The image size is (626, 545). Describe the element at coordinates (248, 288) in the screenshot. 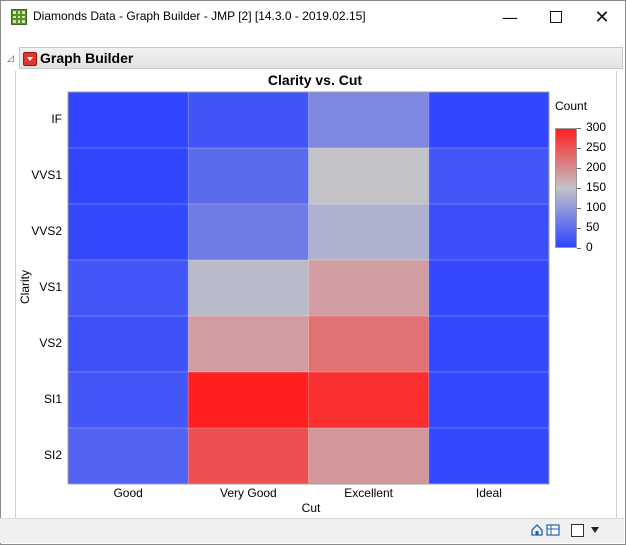

I see `heatmap-cell-VS1-Very-Good` at that location.